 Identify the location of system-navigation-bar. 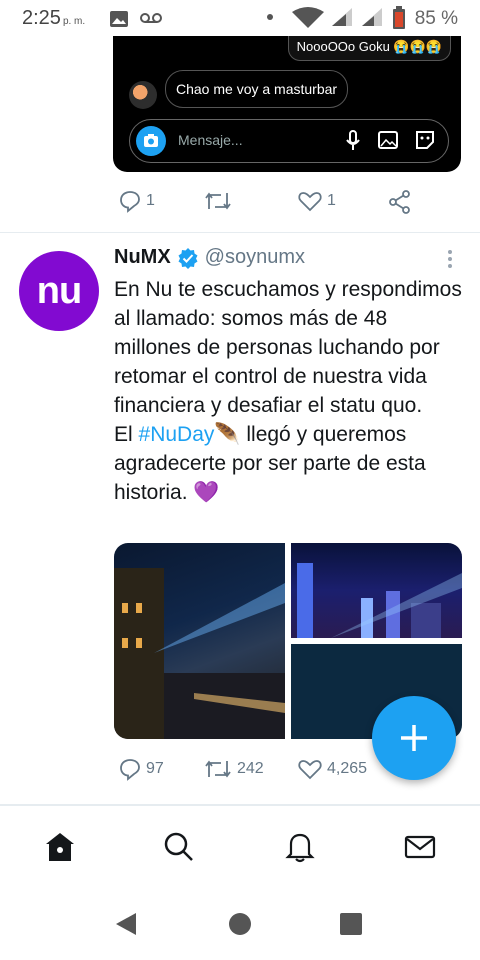
(240, 923).